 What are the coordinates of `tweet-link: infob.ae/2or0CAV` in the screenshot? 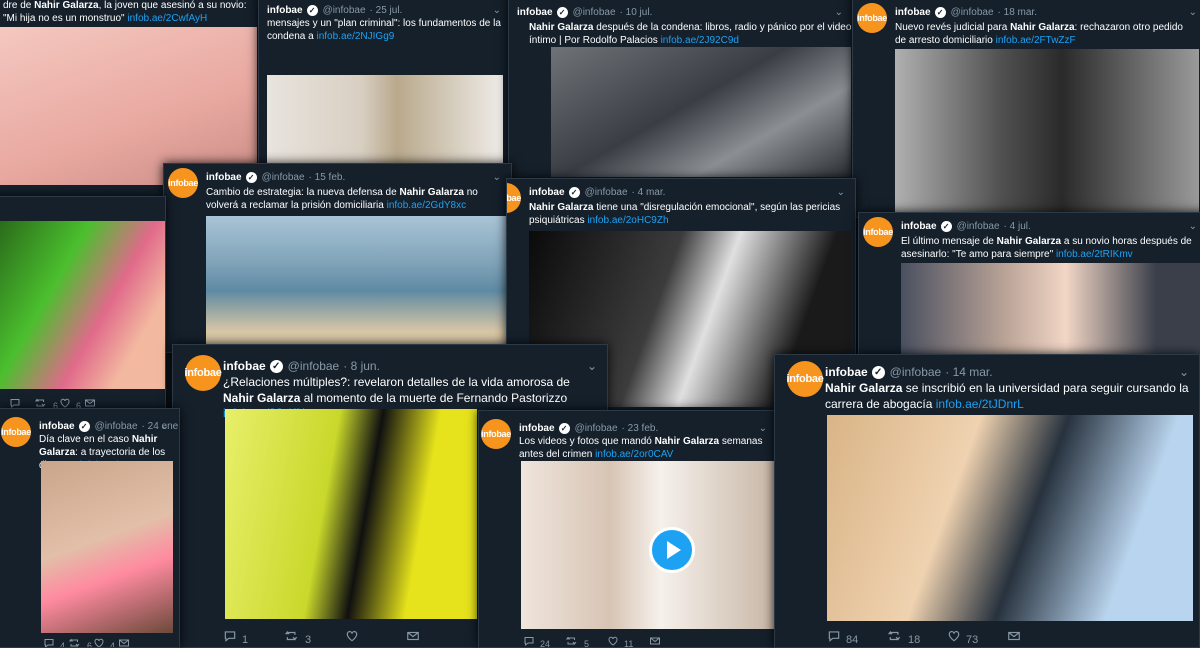 It's located at (634, 454).